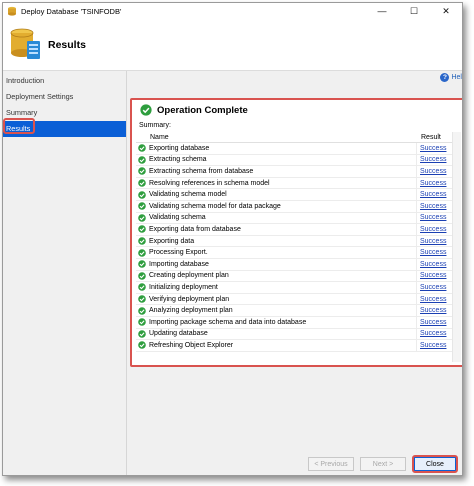  Describe the element at coordinates (215, 206) in the screenshot. I see `step-name: Validating schema model for data package` at that location.